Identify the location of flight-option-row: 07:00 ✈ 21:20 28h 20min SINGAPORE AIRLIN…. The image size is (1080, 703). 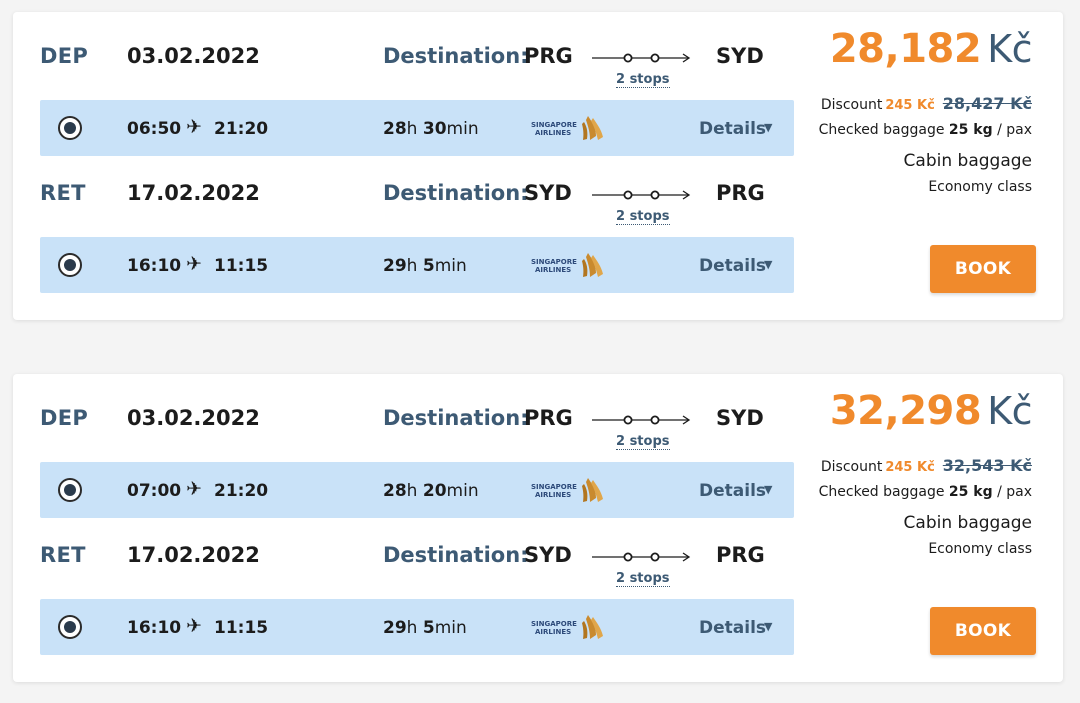
(417, 490).